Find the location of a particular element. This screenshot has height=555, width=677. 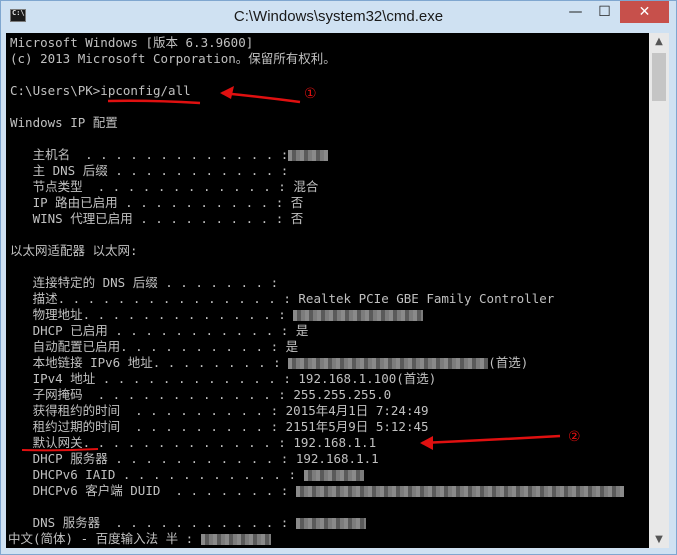

underline-gateway is located at coordinates (60, 450).